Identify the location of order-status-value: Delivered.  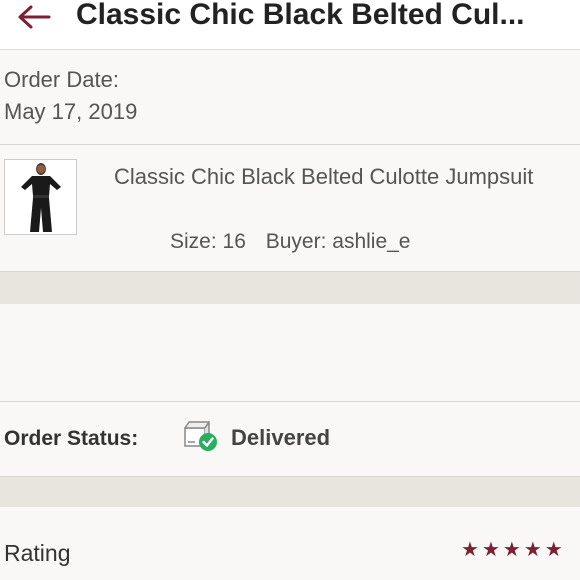
(281, 437).